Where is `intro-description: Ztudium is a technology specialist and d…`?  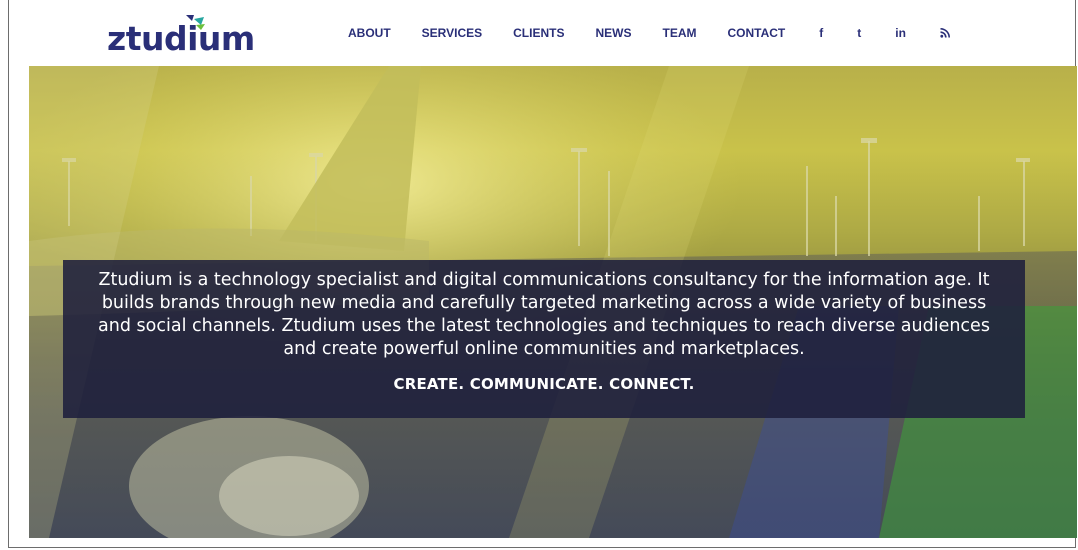
intro-description: Ztudium is a technology specialist and d… is located at coordinates (544, 314).